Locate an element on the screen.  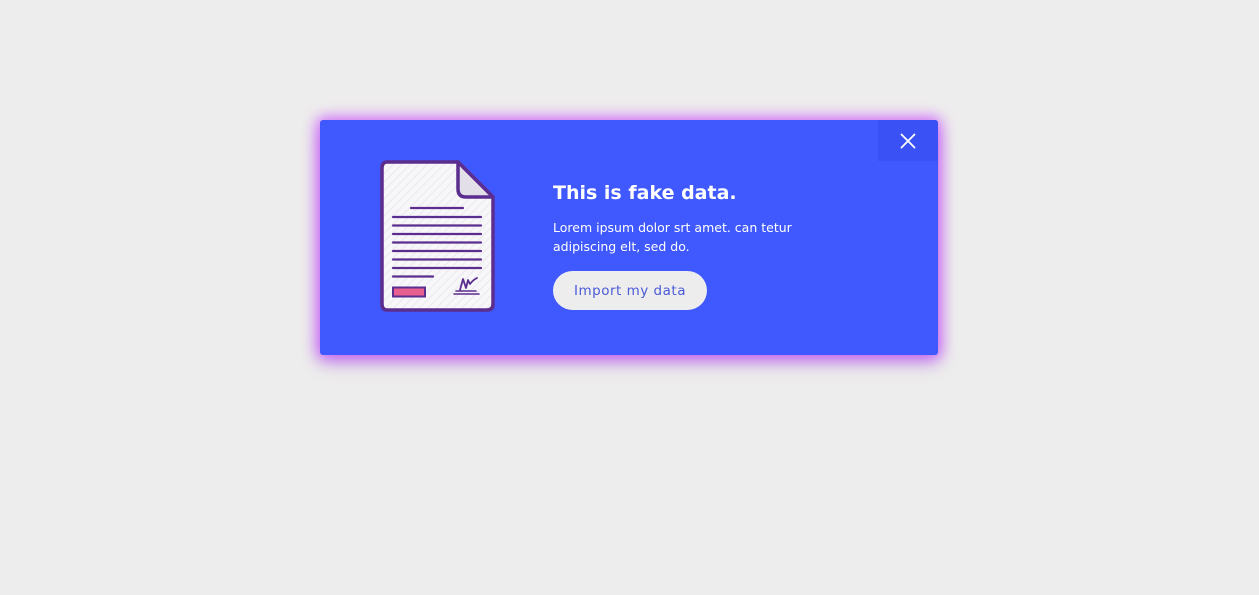
close-icon is located at coordinates (908, 140).